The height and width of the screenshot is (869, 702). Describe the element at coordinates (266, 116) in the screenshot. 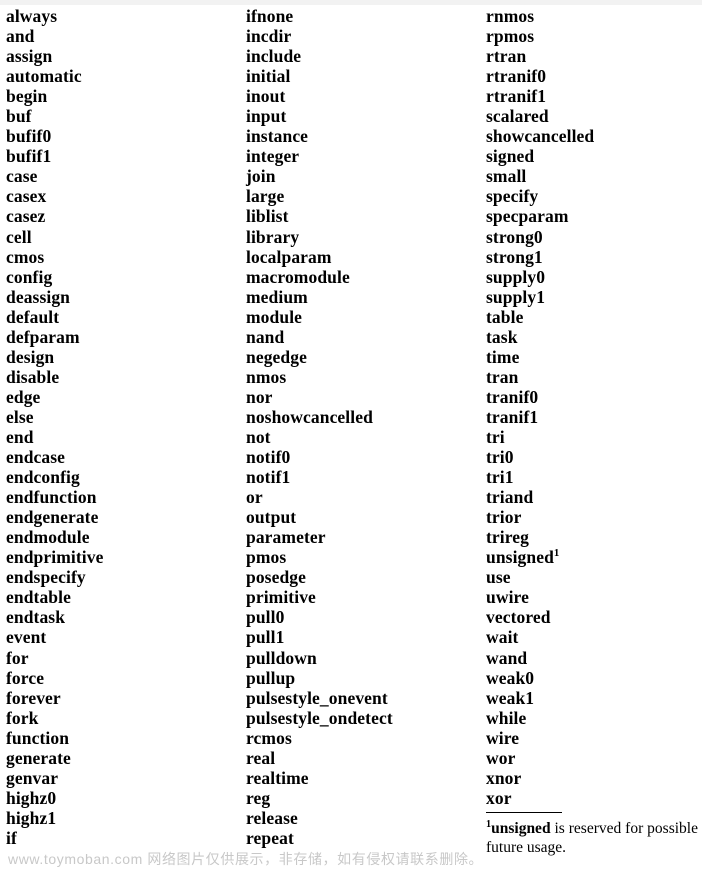

I see `keyword-item: input` at that location.